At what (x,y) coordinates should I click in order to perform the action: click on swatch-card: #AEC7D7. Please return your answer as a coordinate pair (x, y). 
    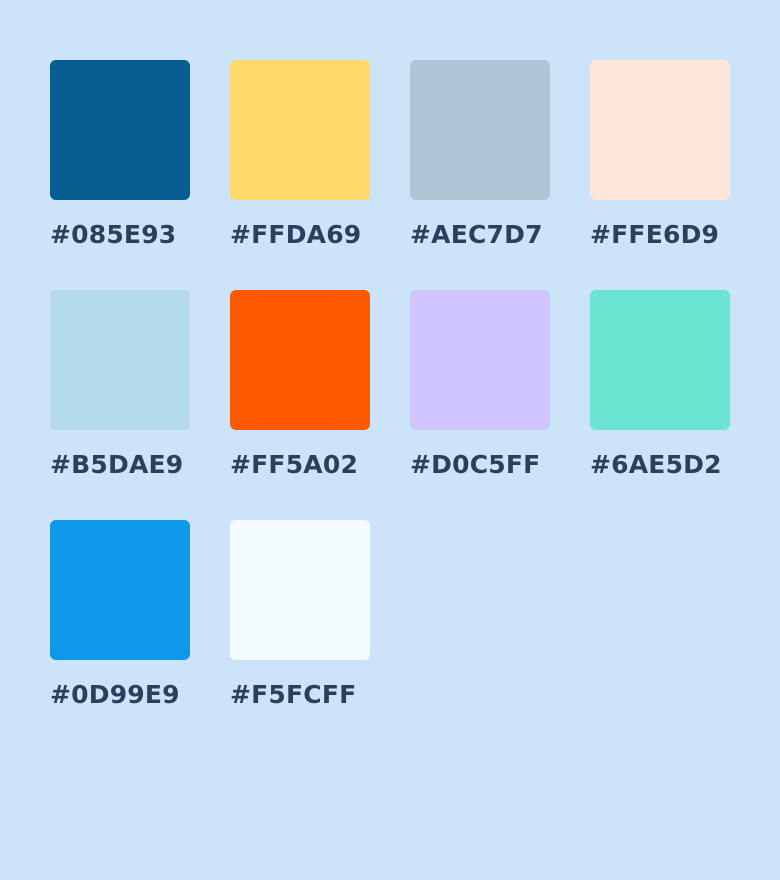
    Looking at the image, I should click on (480, 165).